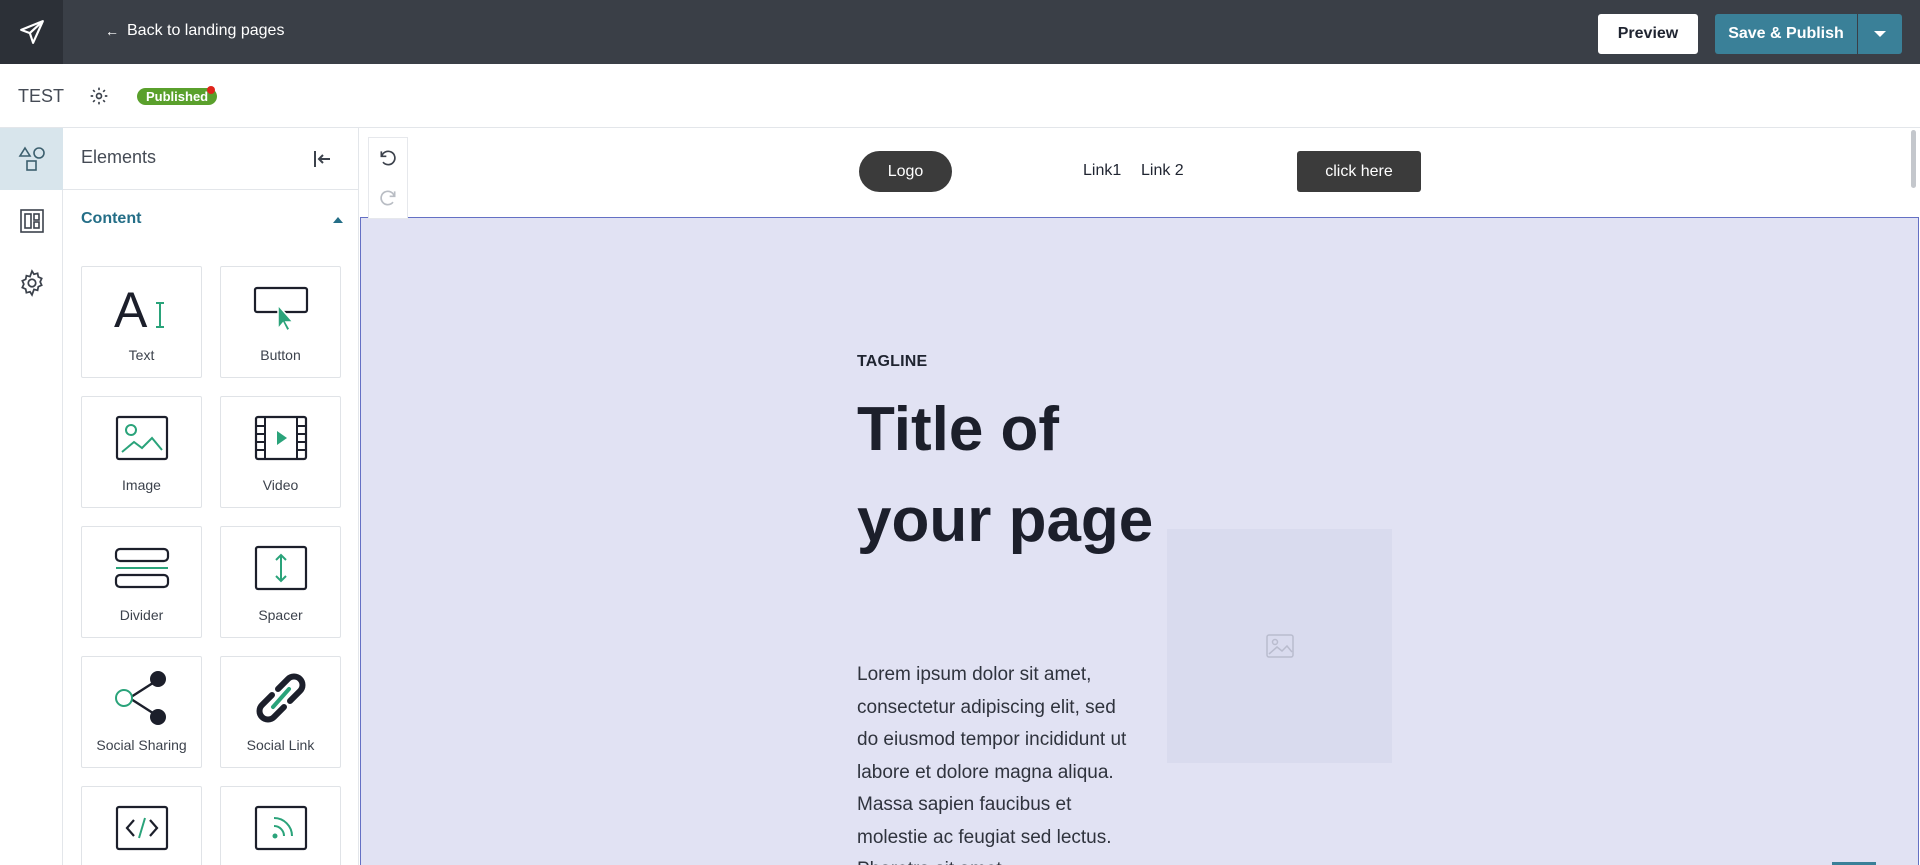 This screenshot has width=1920, height=865. I want to click on element-tile-button: Button, so click(280, 322).